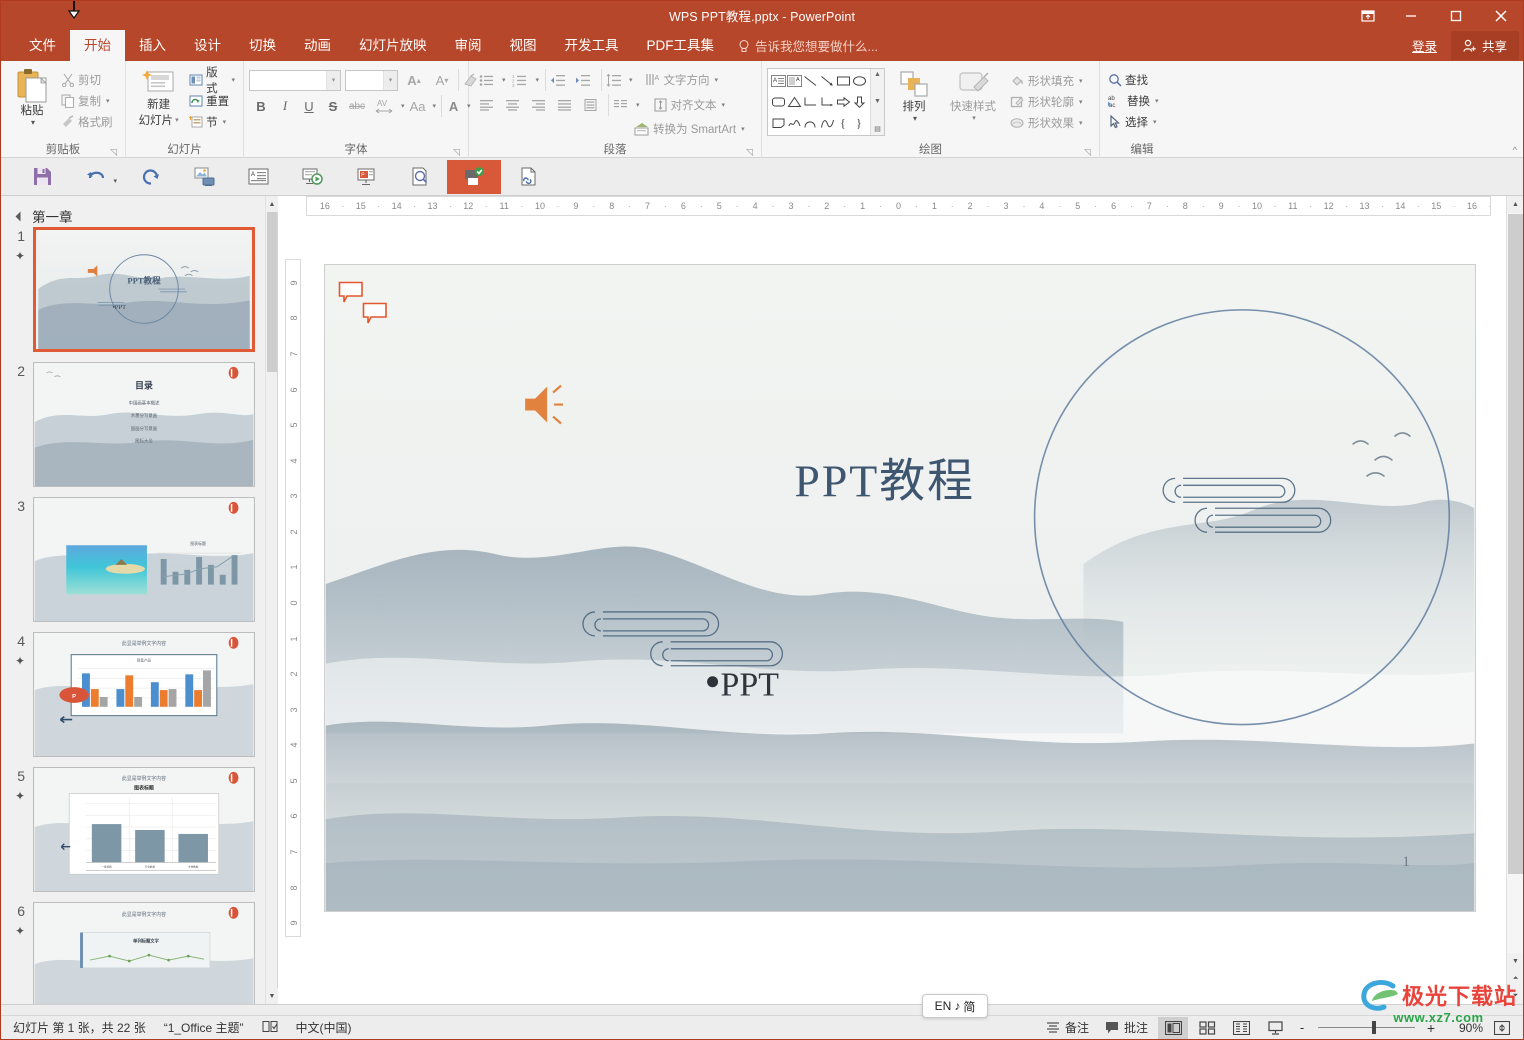 The height and width of the screenshot is (1040, 1524). Describe the element at coordinates (811, 102) in the screenshot. I see `shape-elbow-connector` at that location.